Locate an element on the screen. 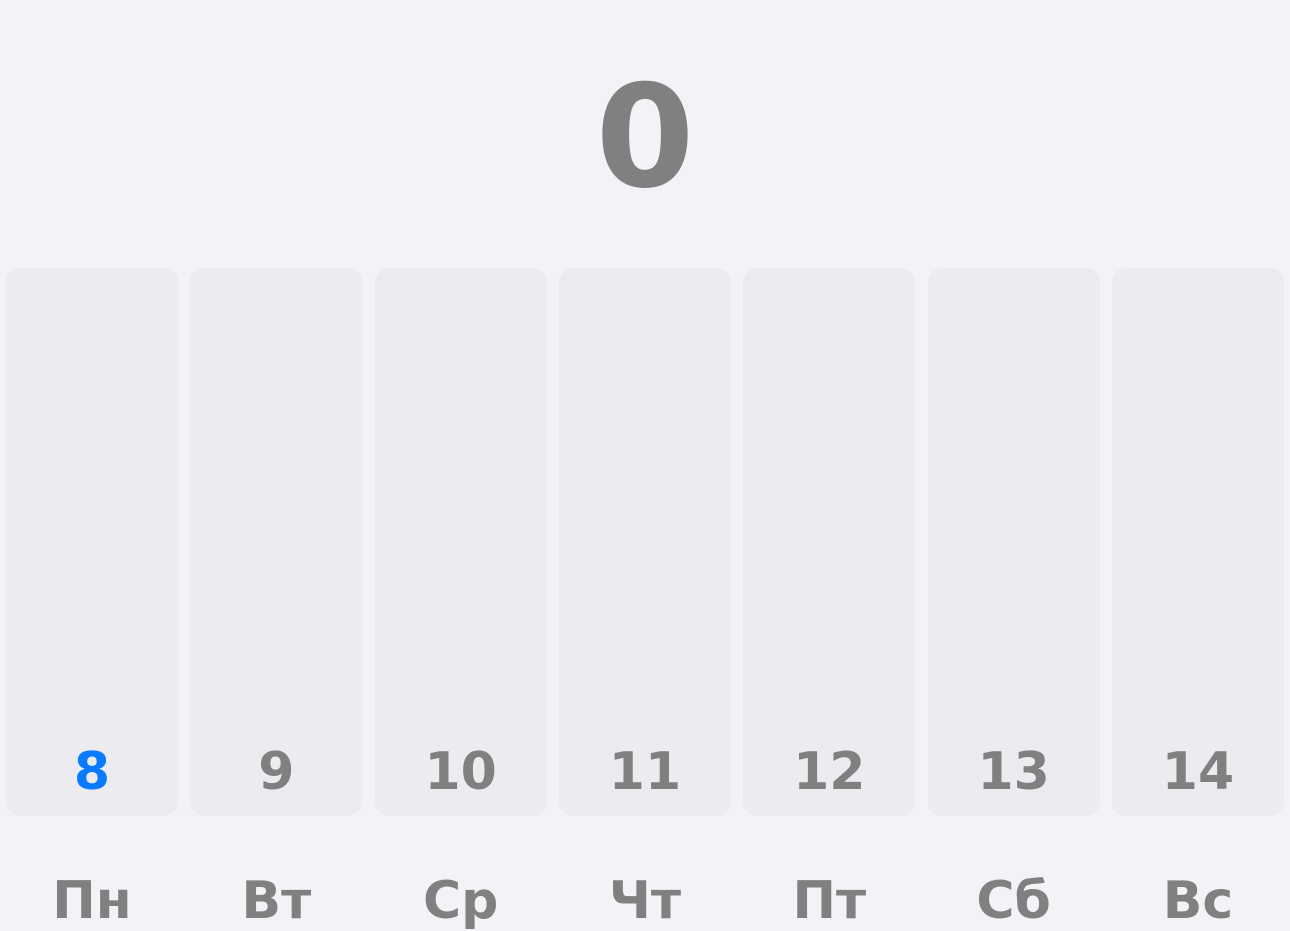  total-count: 0 is located at coordinates (645, 137).